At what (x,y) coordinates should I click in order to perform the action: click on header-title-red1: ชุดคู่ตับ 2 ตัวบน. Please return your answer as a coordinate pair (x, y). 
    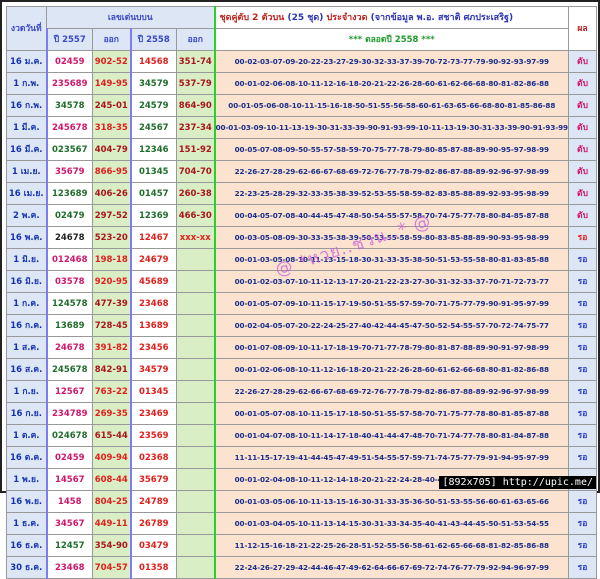
    Looking at the image, I should click on (252, 17).